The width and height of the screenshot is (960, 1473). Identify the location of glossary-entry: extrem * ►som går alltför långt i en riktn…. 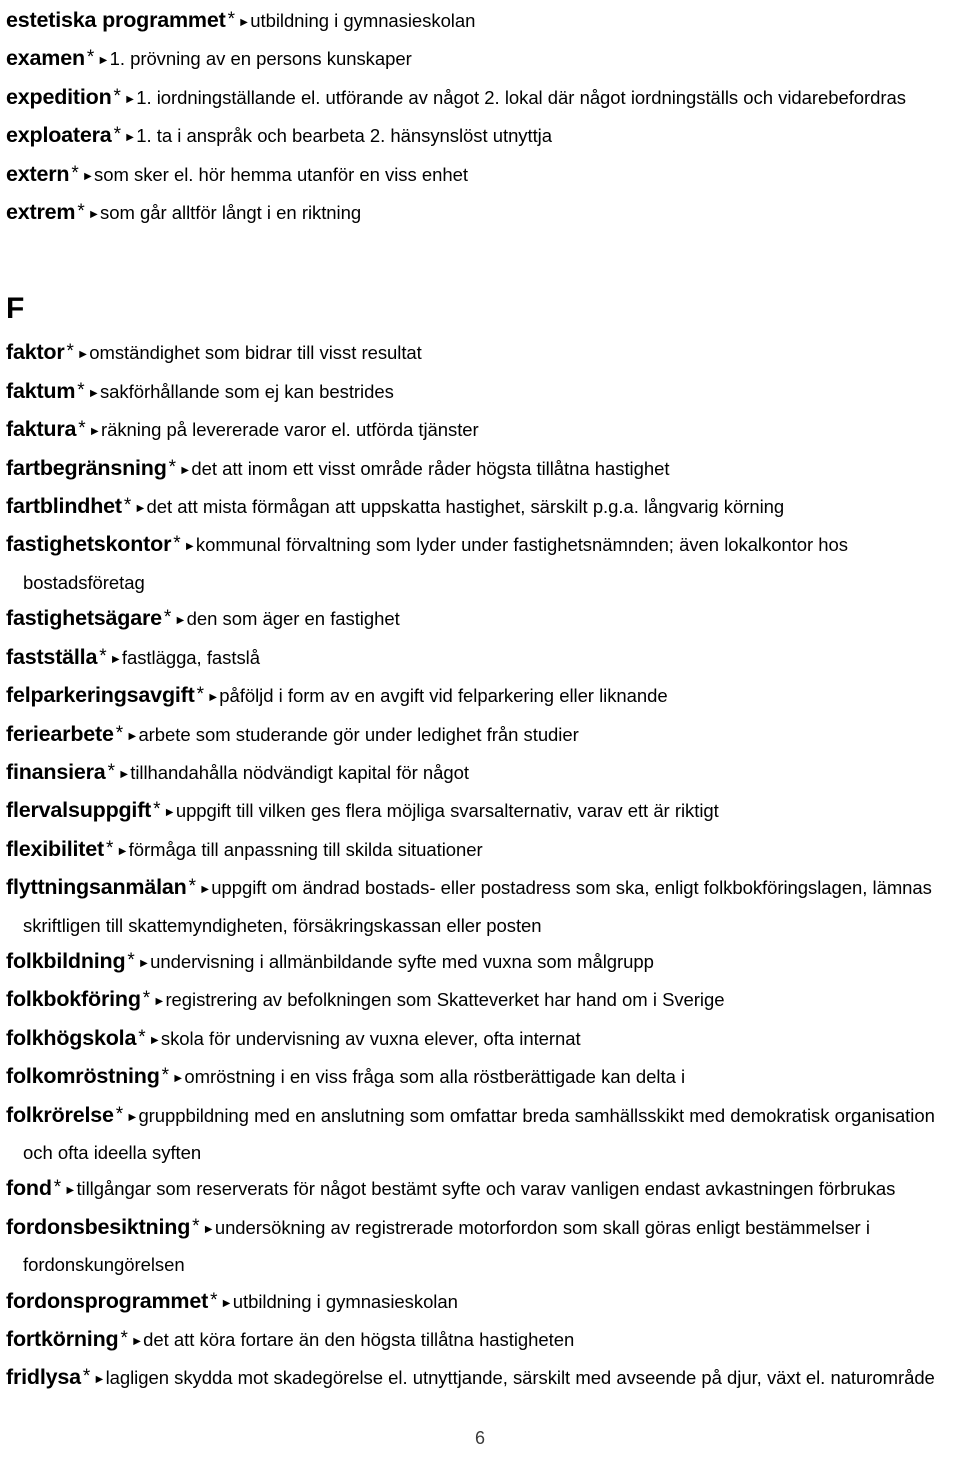
(480, 213).